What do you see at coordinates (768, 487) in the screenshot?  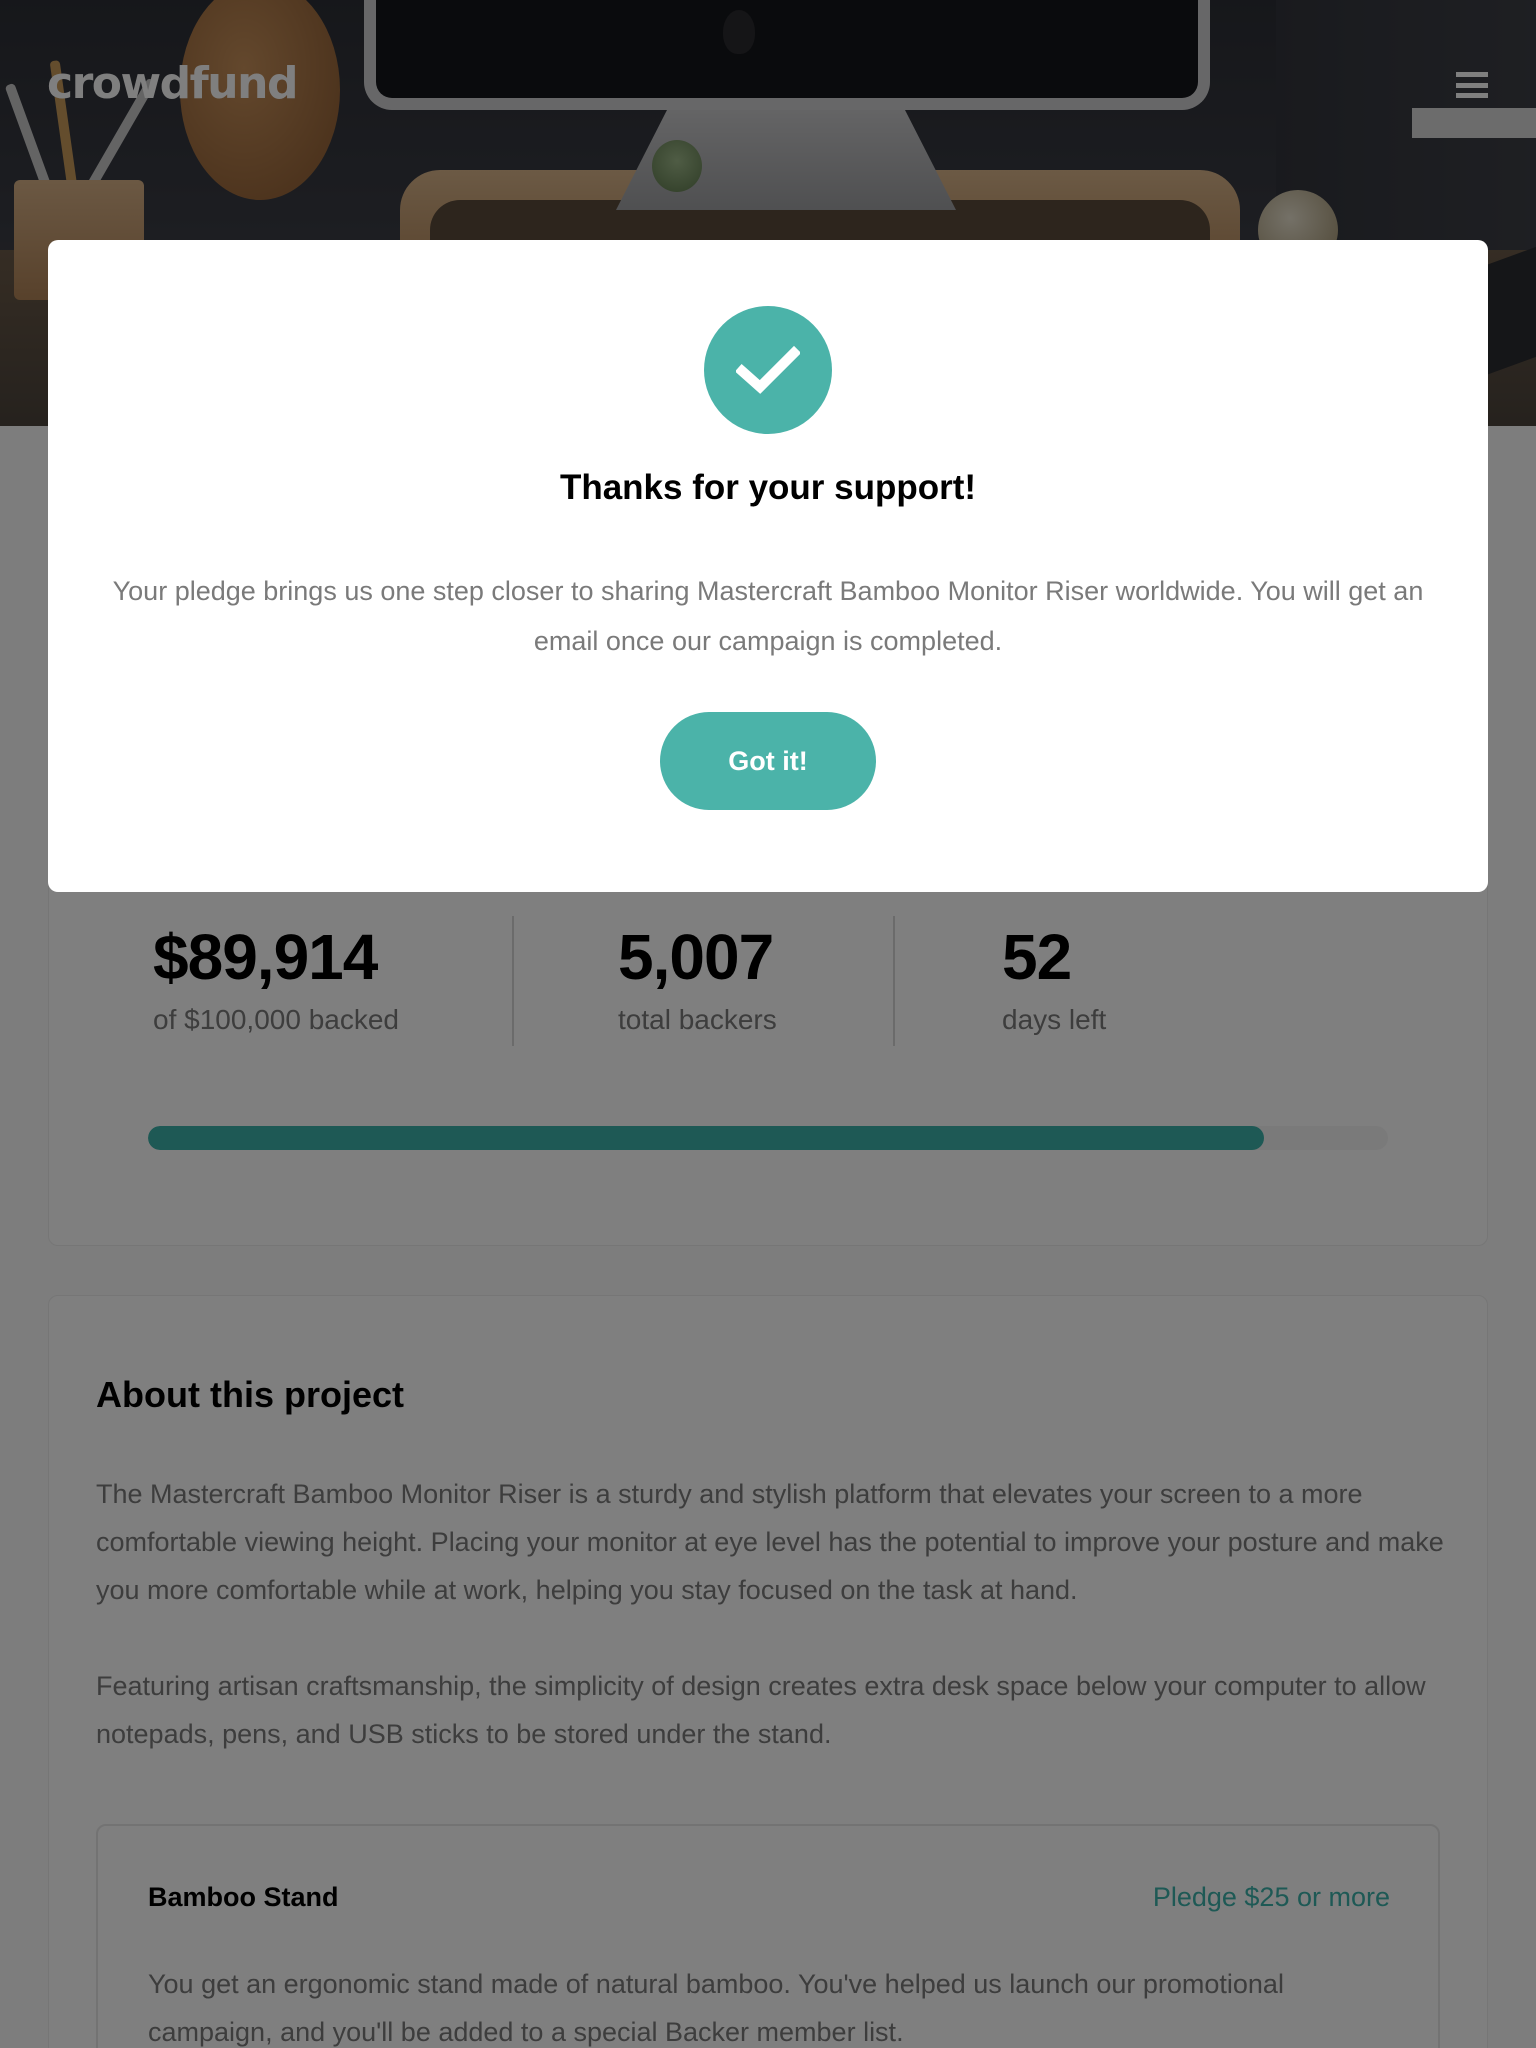 I see `modal-title: Thanks for your support!` at bounding box center [768, 487].